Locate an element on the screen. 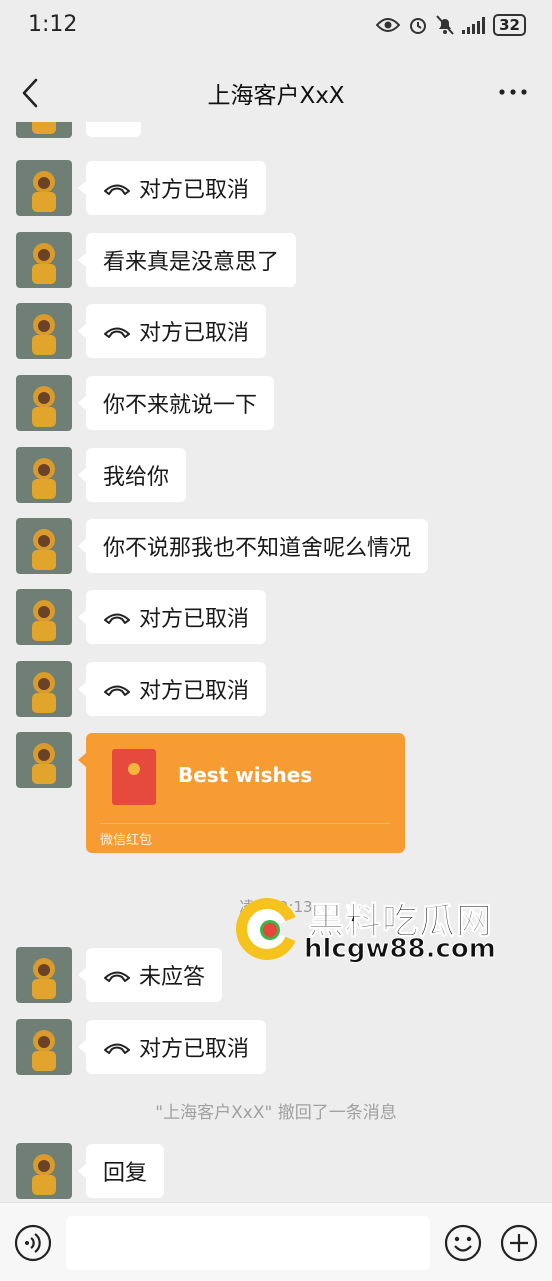 This screenshot has width=552, height=1281. message-text: 你不来就说一下 is located at coordinates (180, 405).